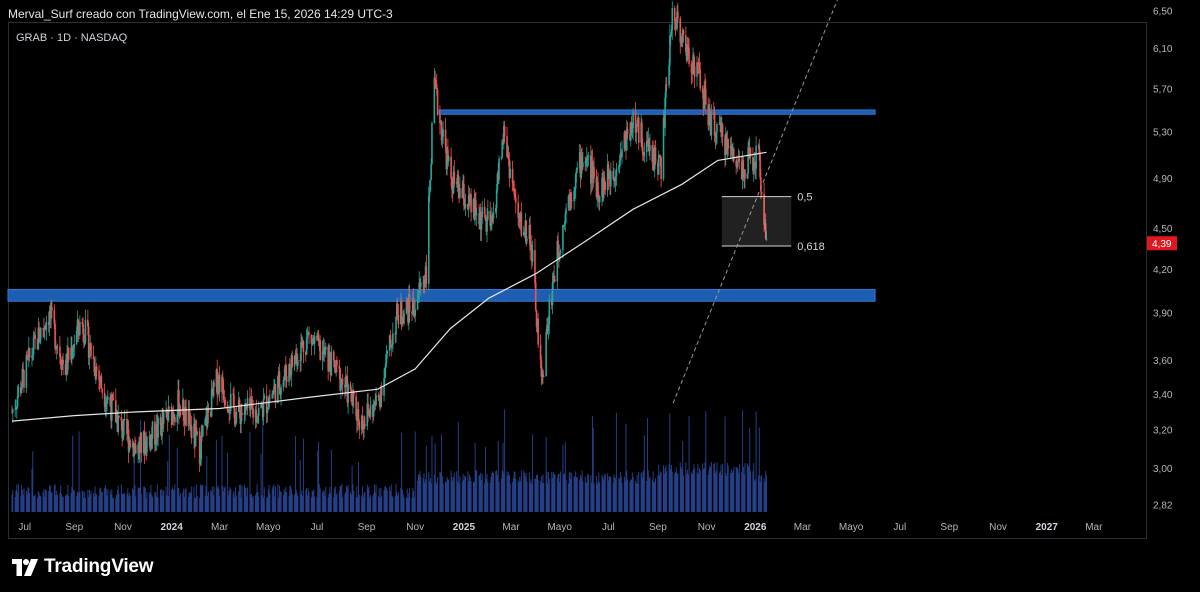 Image resolution: width=1200 pixels, height=592 pixels. Describe the element at coordinates (657, 112) in the screenshot. I see `resistance-zone` at that location.